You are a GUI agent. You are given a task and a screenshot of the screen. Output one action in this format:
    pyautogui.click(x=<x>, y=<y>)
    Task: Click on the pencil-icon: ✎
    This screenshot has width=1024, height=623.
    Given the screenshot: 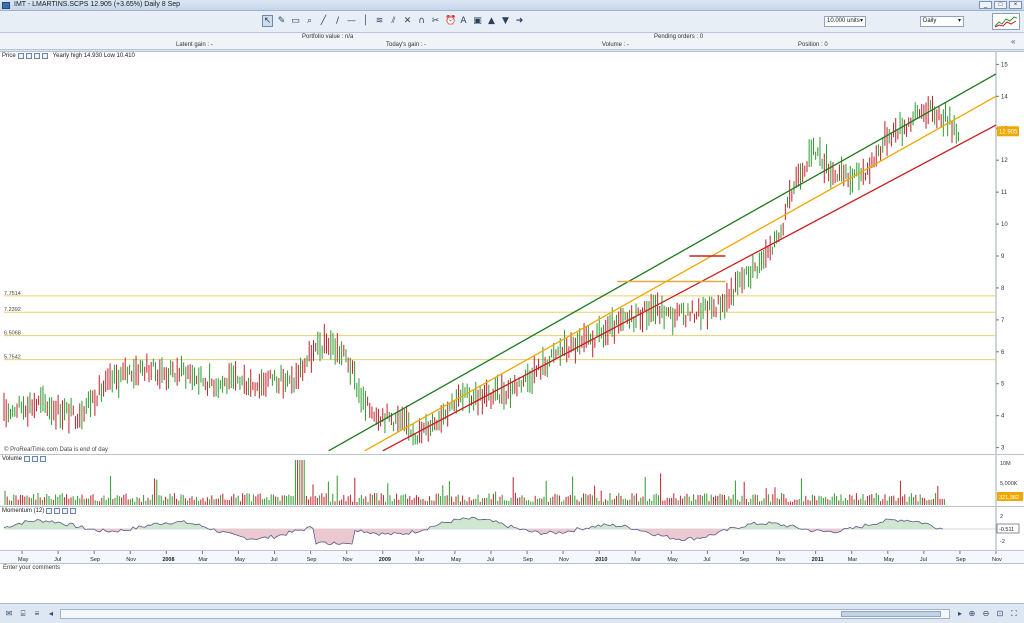 What is the action you would take?
    pyautogui.click(x=281, y=21)
    